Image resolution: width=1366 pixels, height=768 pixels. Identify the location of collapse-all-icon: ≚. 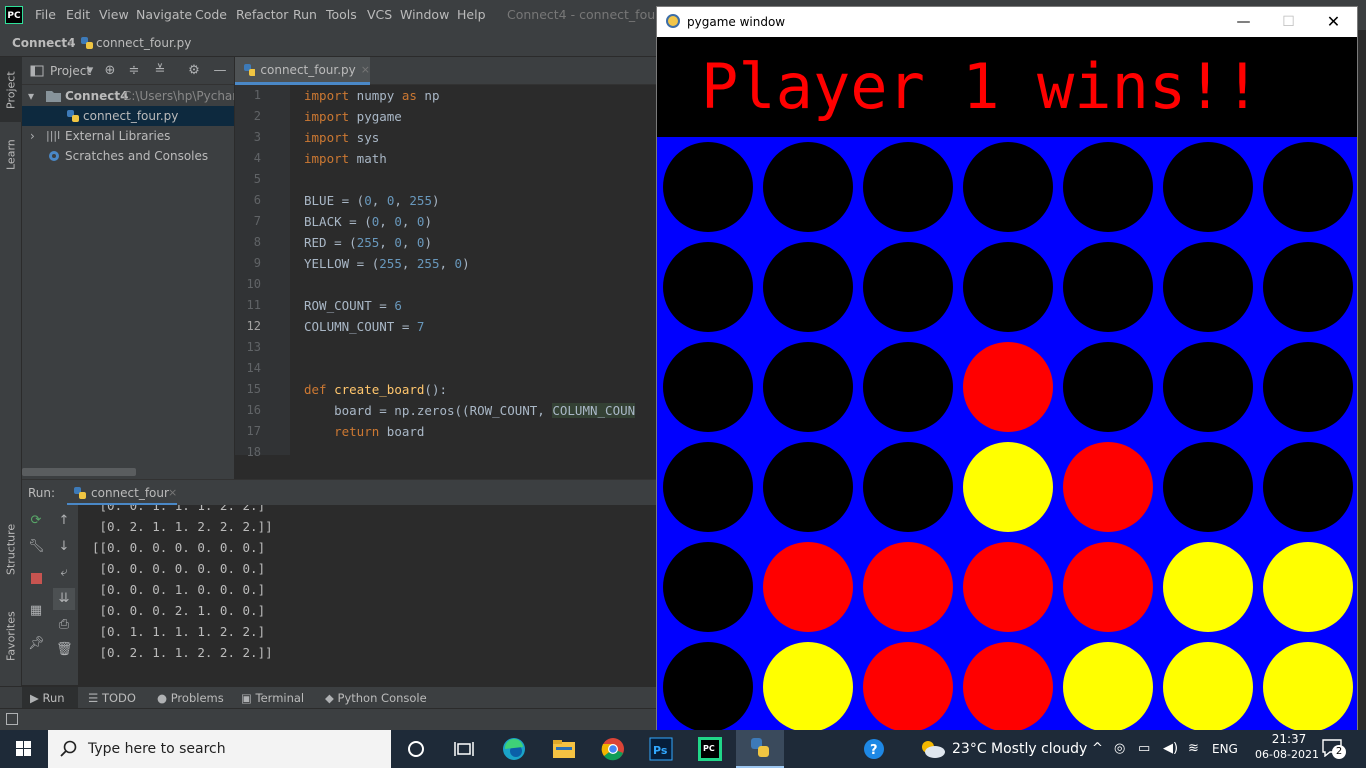
(160, 71).